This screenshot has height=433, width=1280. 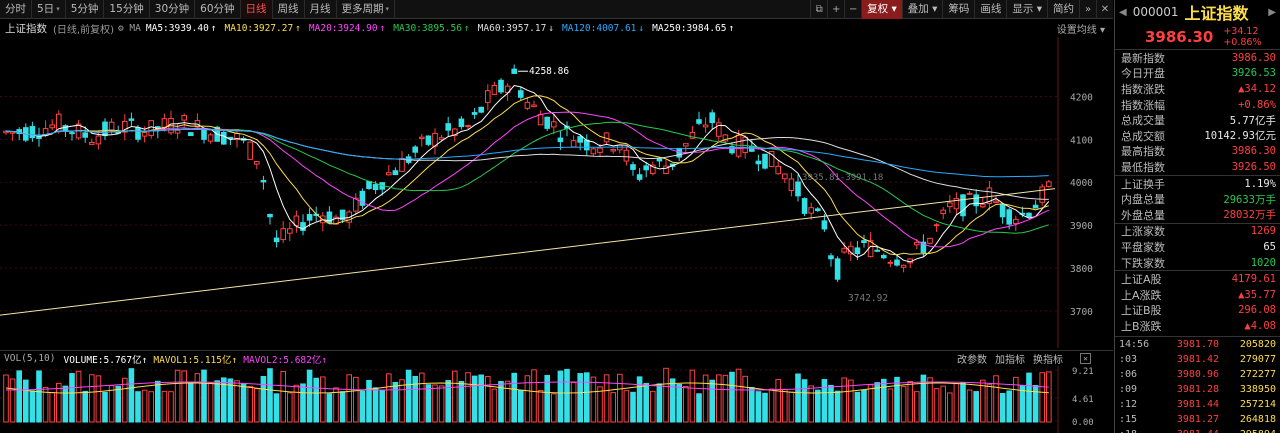 What do you see at coordinates (1272, 12) in the screenshot?
I see `chevron-right-icon: ▶` at bounding box center [1272, 12].